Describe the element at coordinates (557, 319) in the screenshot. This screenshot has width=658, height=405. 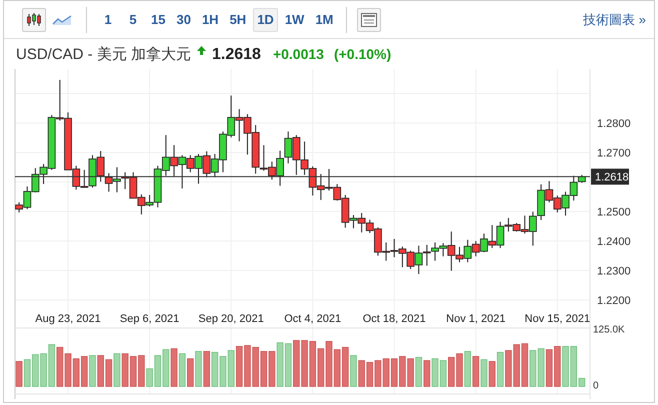
I see `date-axis-label: Nov 15, 2021` at that location.